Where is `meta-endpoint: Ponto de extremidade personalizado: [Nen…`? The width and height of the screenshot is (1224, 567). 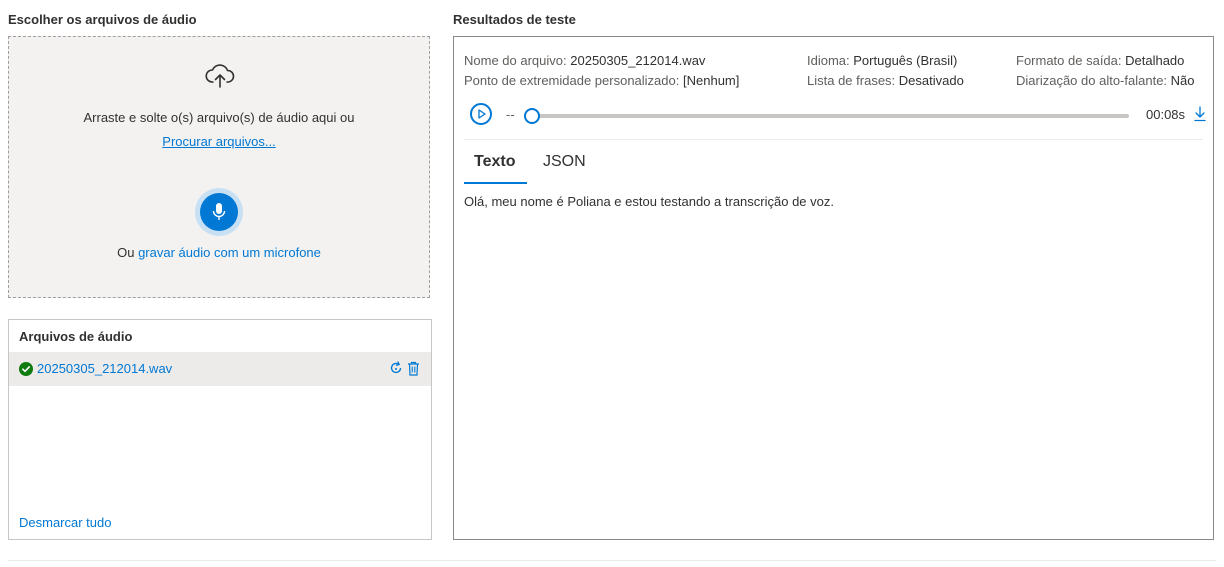 meta-endpoint: Ponto de extremidade personalizado: [Nen… is located at coordinates (601, 80).